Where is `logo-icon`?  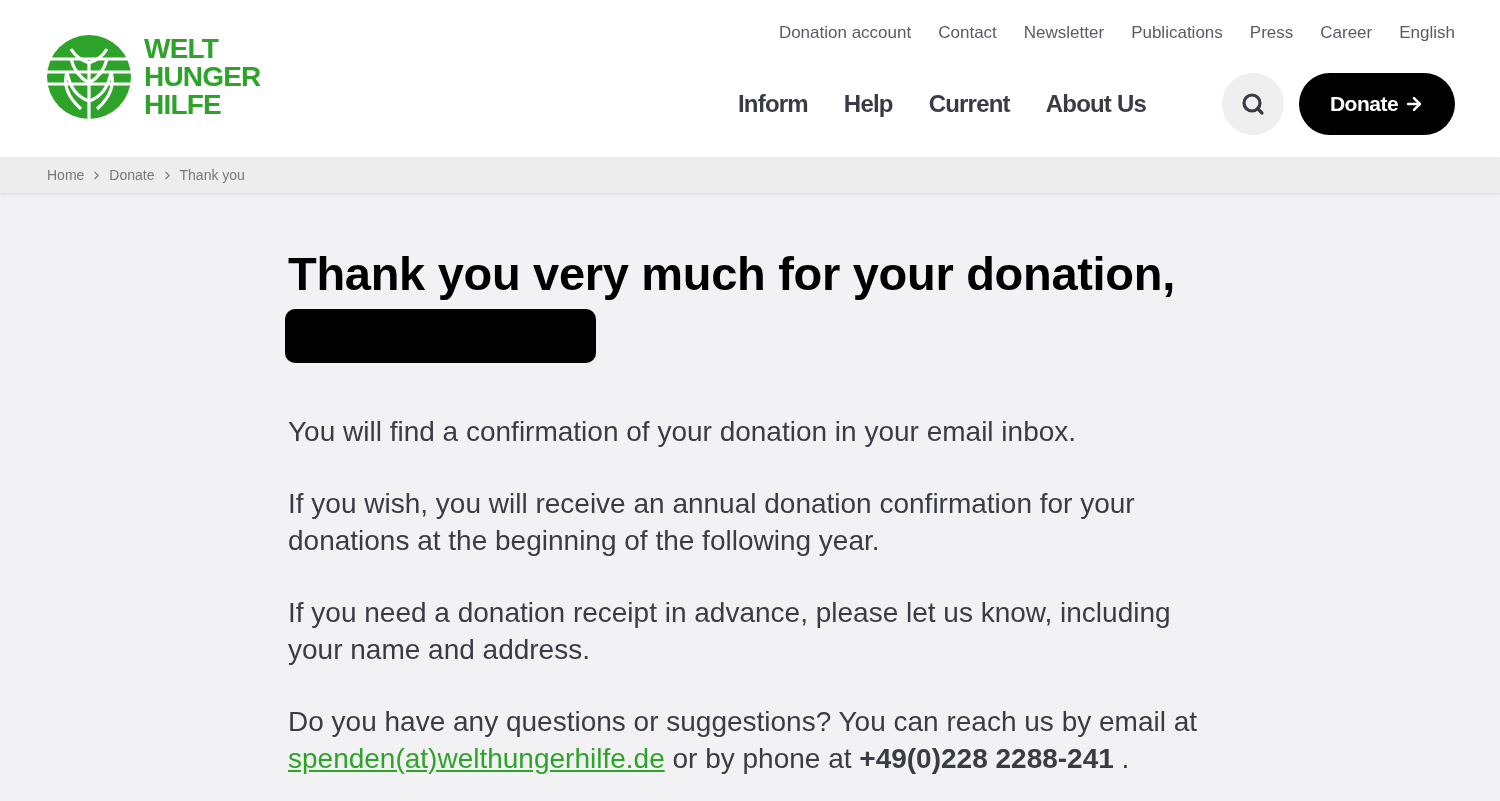
logo-icon is located at coordinates (89, 77).